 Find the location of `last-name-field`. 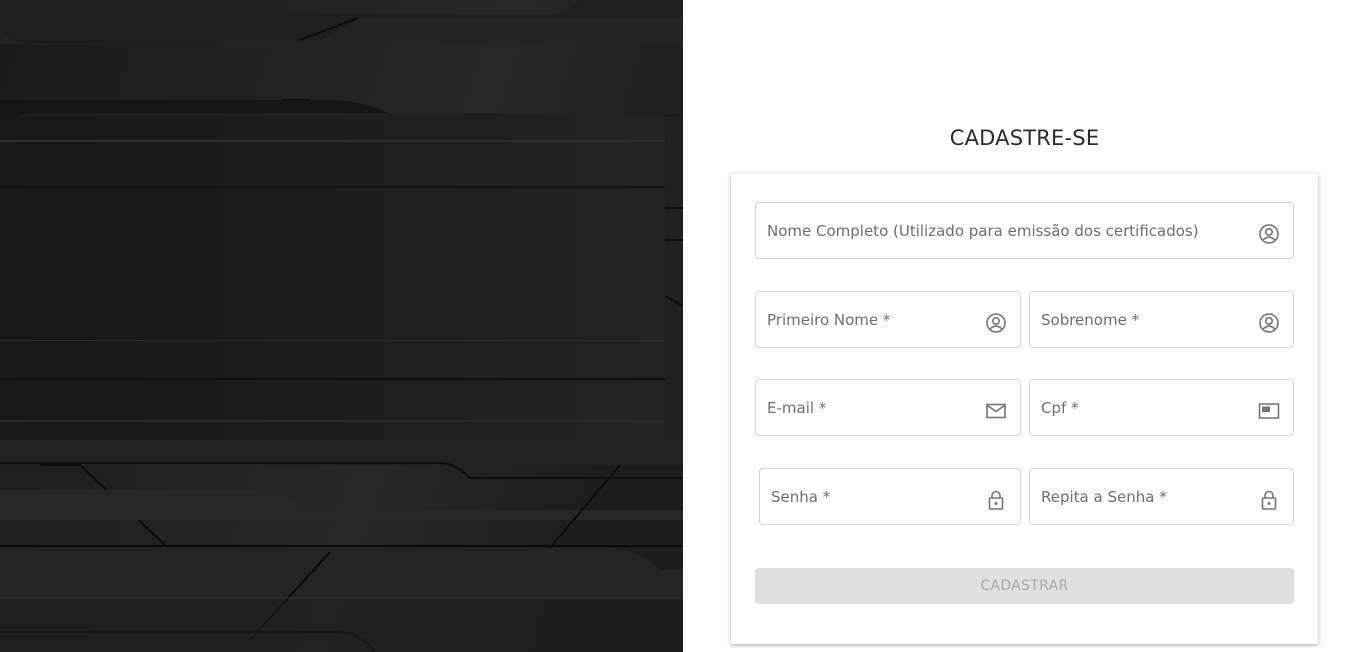

last-name-field is located at coordinates (1161, 319).